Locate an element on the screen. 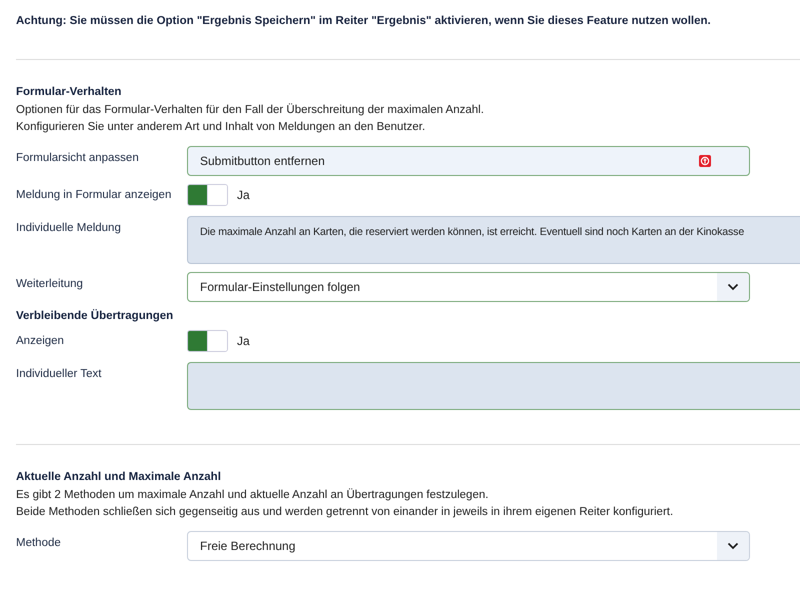  section-heading: Formular-Verhalten is located at coordinates (69, 92).